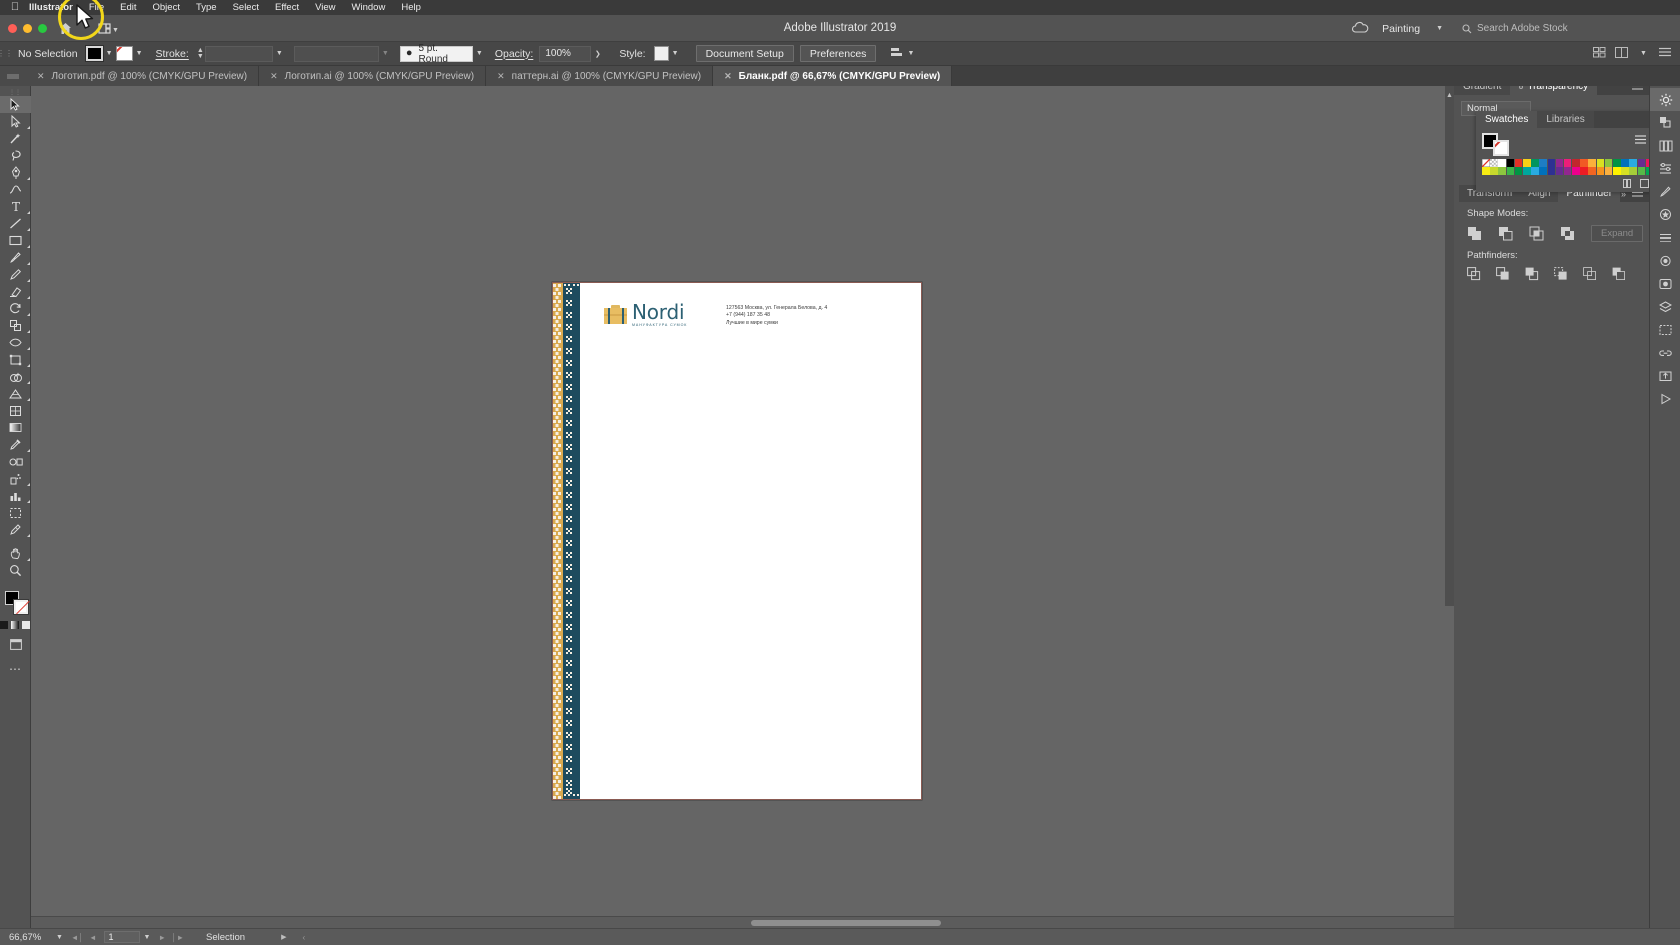 This screenshot has width=1680, height=945. Describe the element at coordinates (1665, 306) in the screenshot. I see `layers-icon` at that location.